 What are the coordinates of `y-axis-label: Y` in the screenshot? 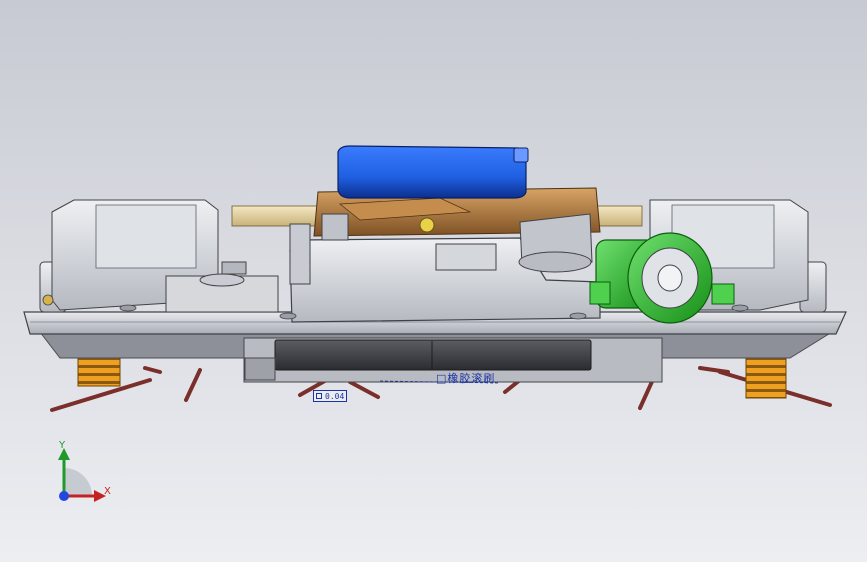 It's located at (62, 445).